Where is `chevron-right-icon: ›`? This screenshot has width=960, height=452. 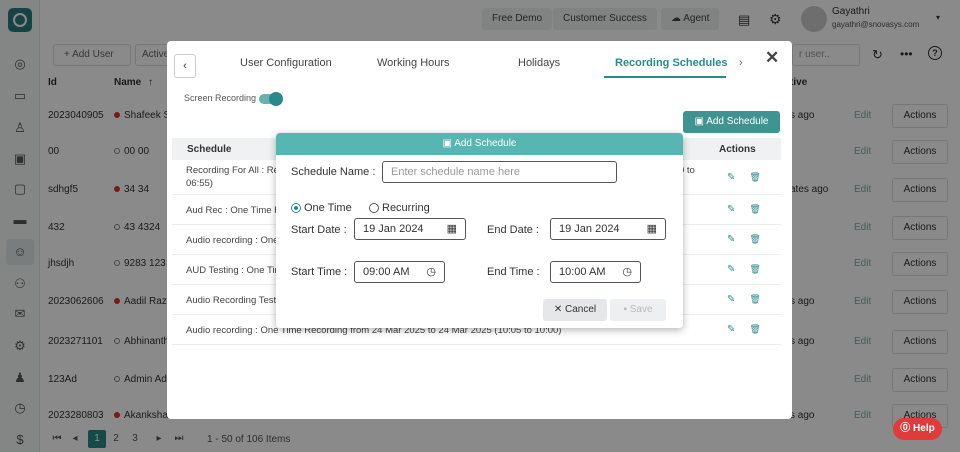 chevron-right-icon: › is located at coordinates (741, 63).